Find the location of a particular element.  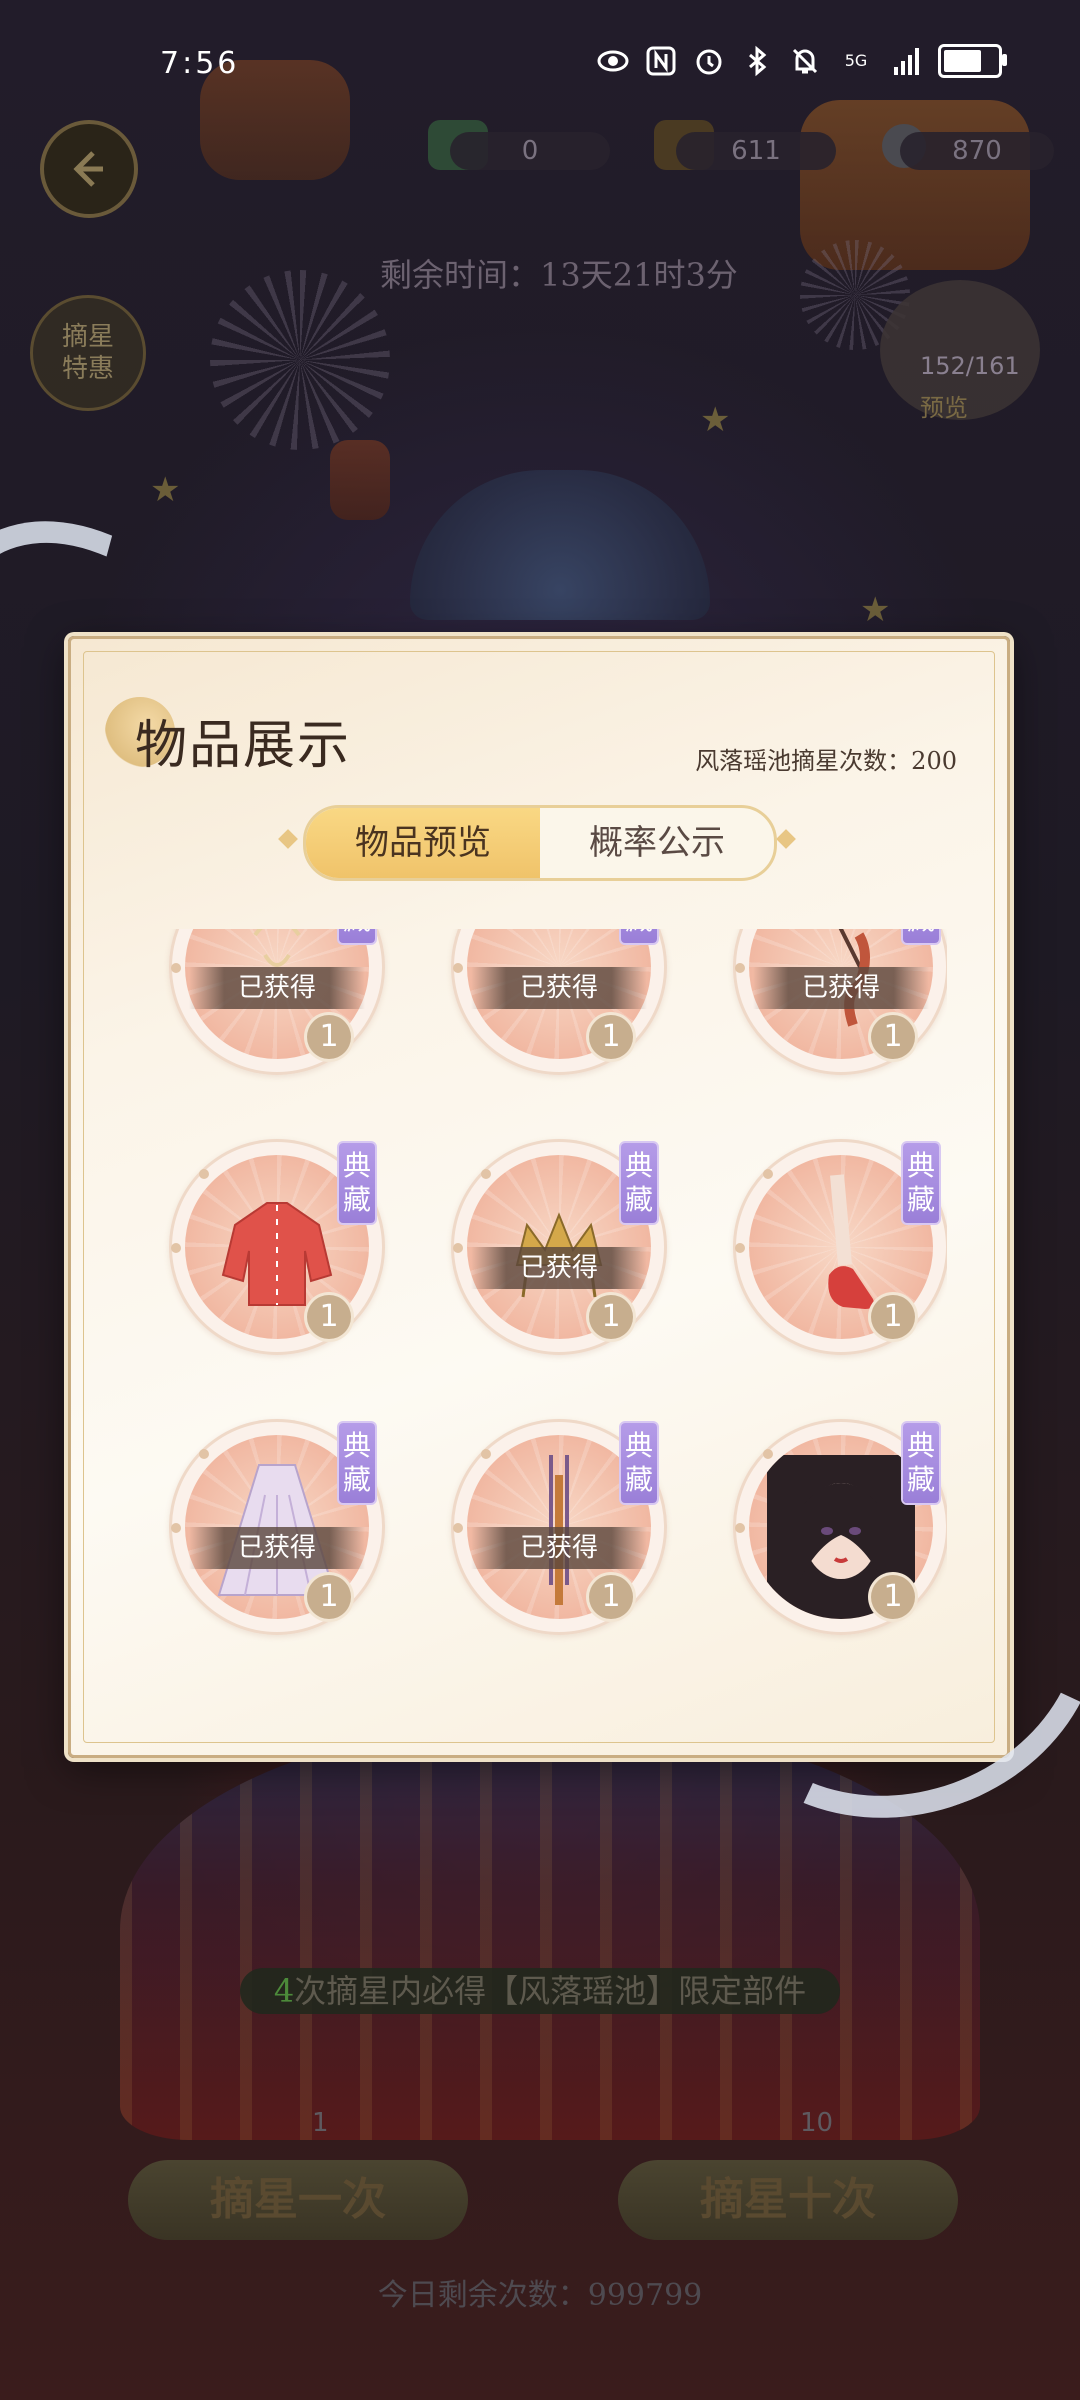

status-bar: 7:56 5G is located at coordinates (540, 65).